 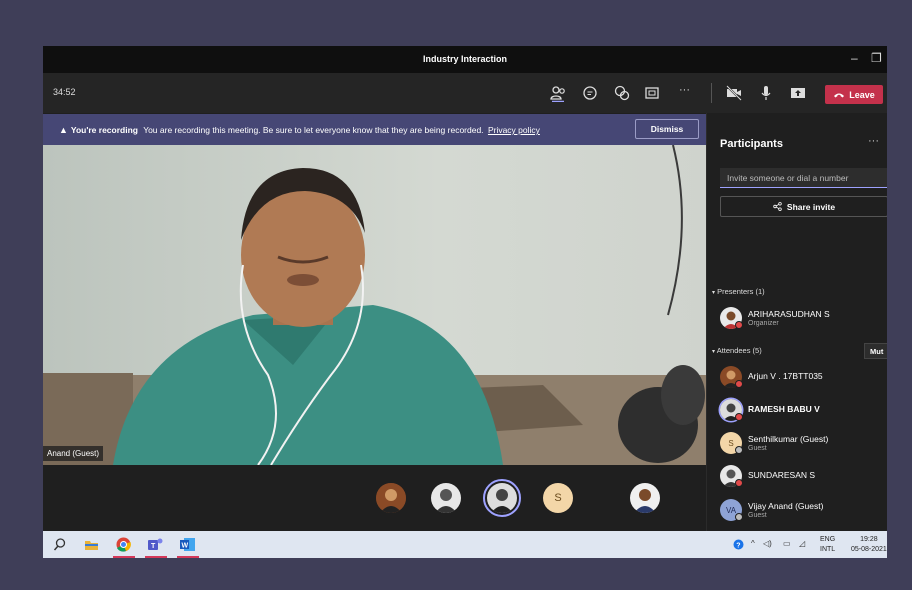 I want to click on word-icon: W, so click(x=187, y=544).